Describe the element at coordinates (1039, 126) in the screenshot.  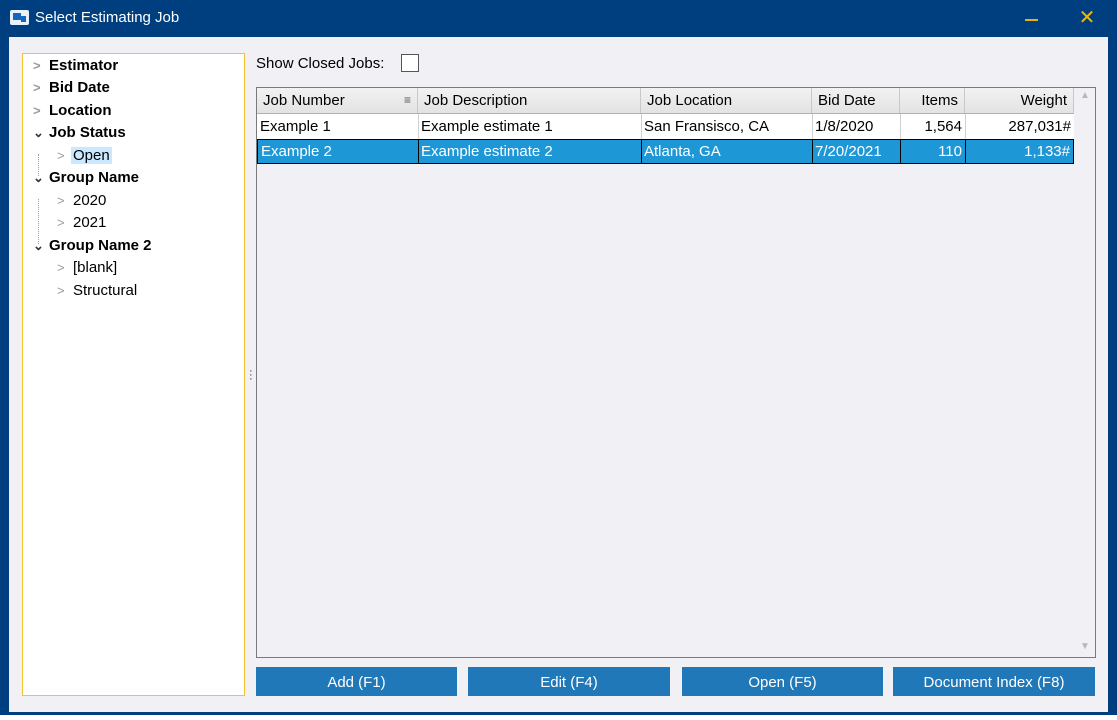
I see `cell-weight: 287,031#` at that location.